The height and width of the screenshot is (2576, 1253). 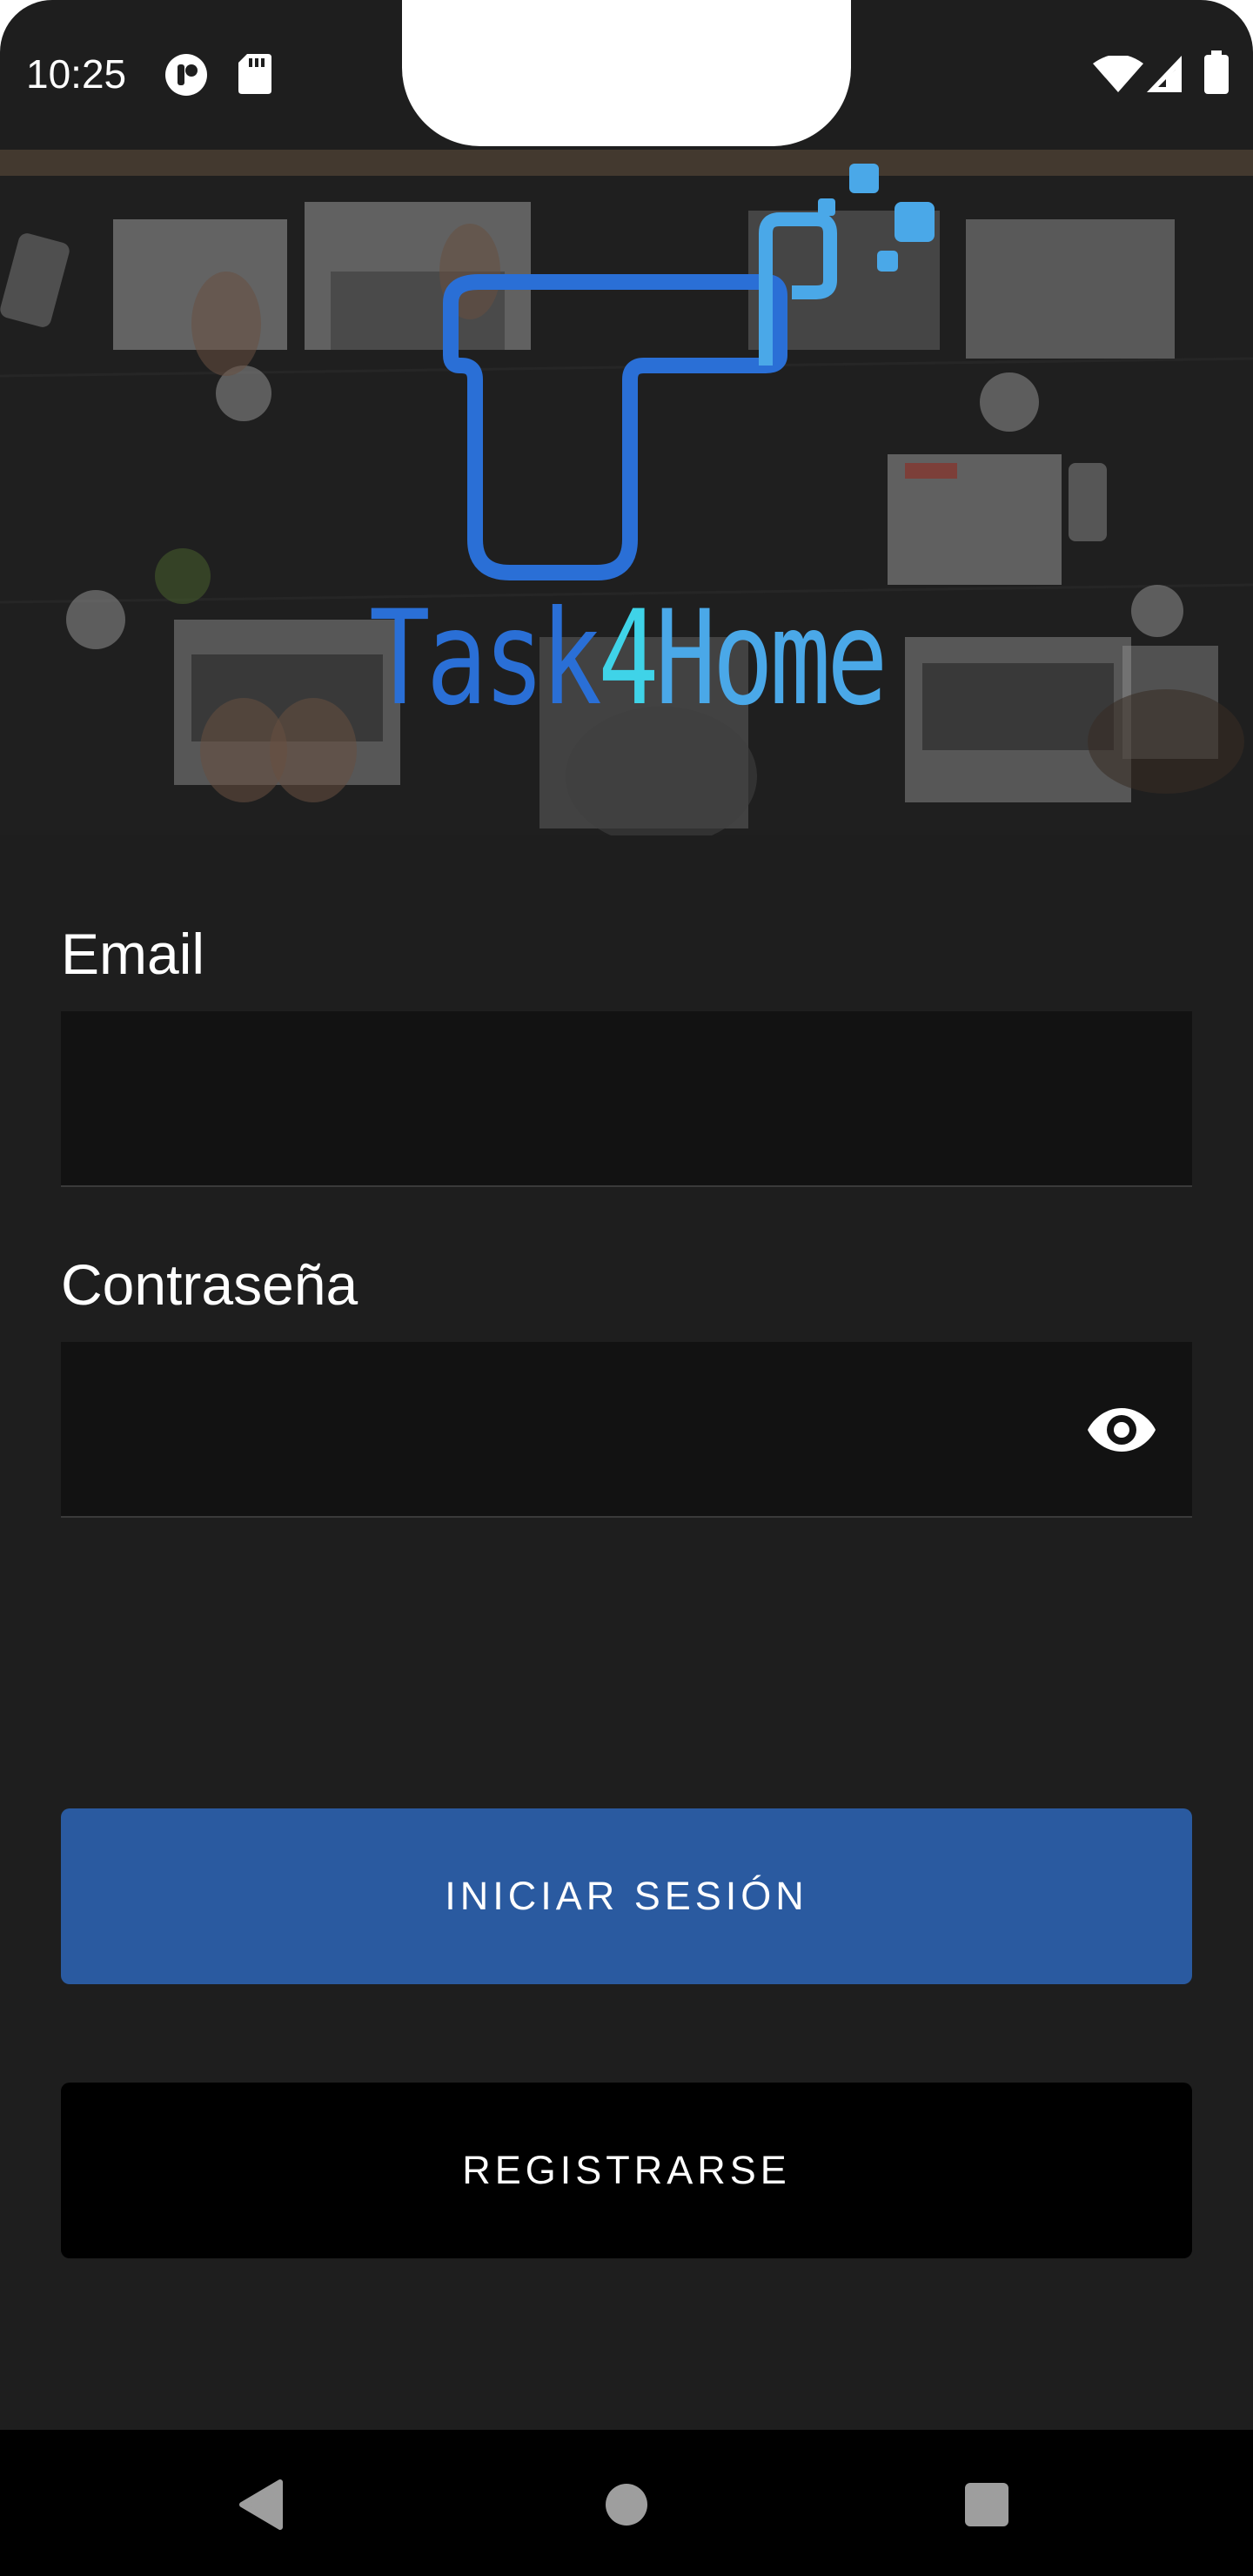 What do you see at coordinates (626, 1896) in the screenshot?
I see `login-button: INICIAR SESIÓN` at bounding box center [626, 1896].